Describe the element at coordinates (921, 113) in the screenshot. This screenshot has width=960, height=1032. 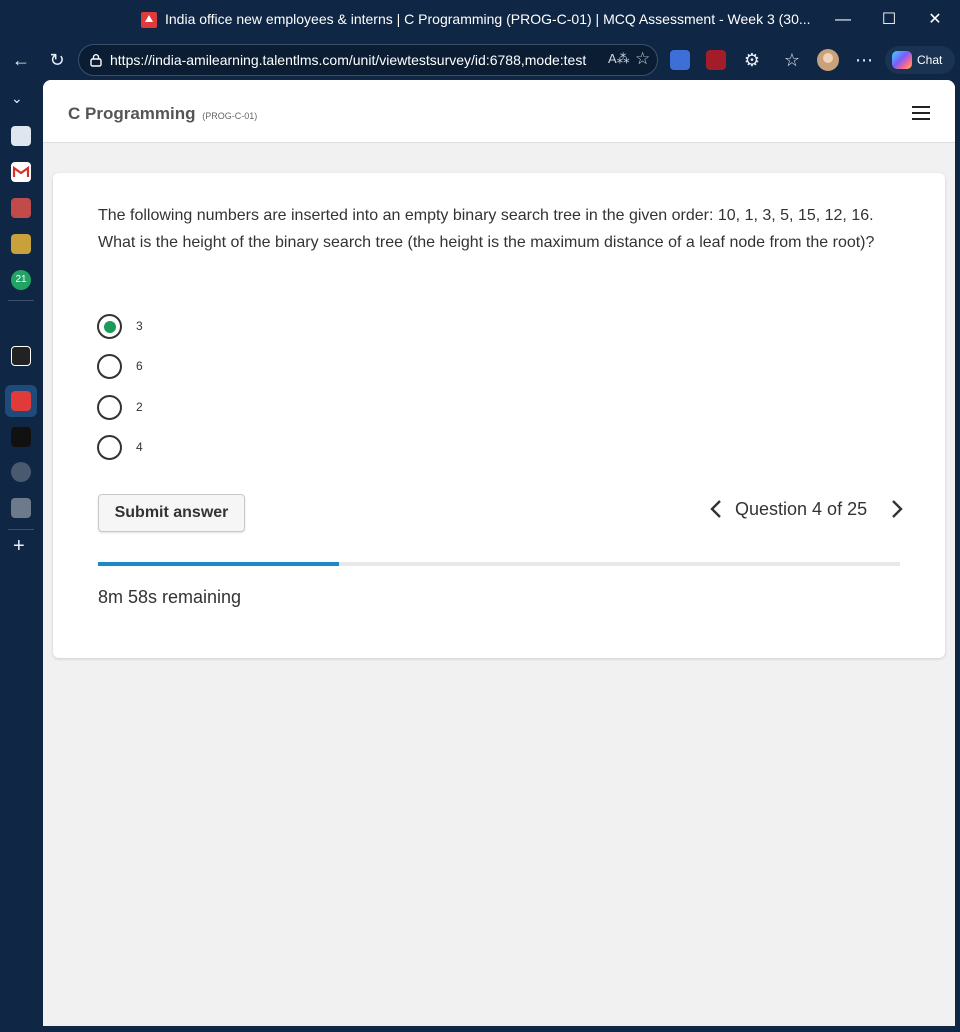
I see `hamburger-menu-icon` at that location.